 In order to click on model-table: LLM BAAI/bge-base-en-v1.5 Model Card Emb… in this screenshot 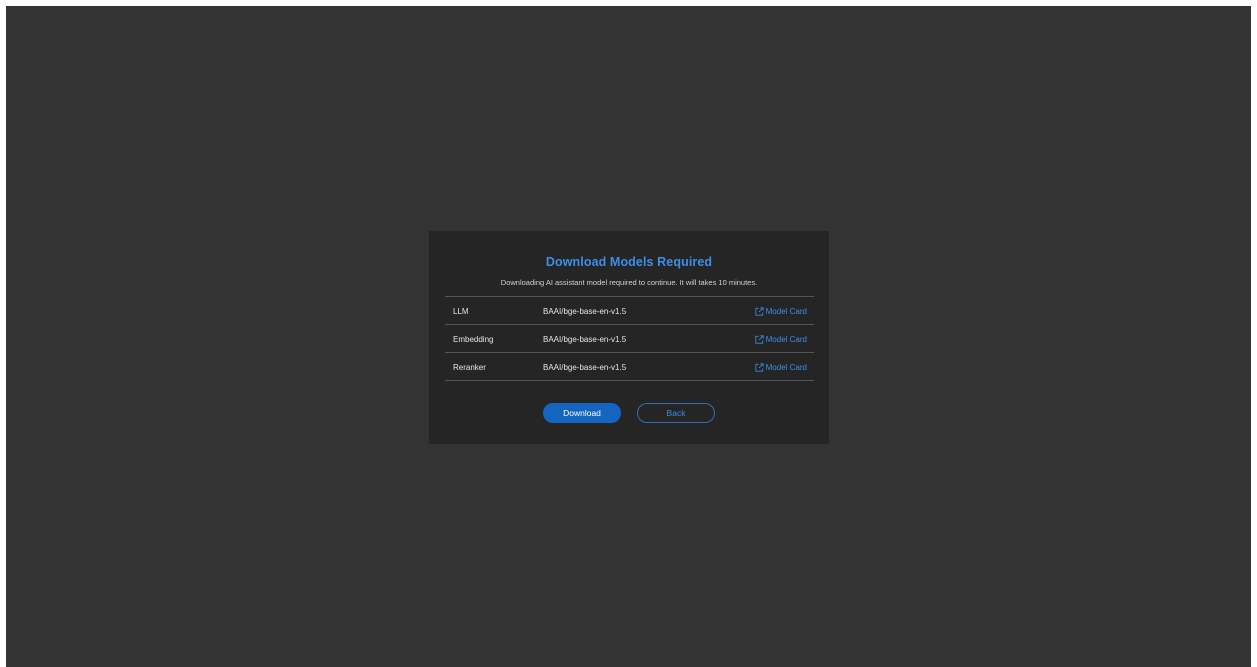, I will do `click(629, 338)`.